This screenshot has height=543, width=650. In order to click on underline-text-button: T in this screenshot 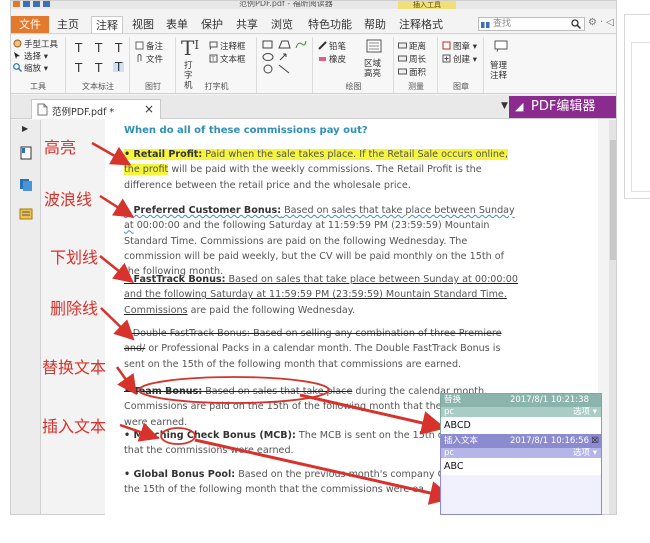, I will do `click(118, 48)`.